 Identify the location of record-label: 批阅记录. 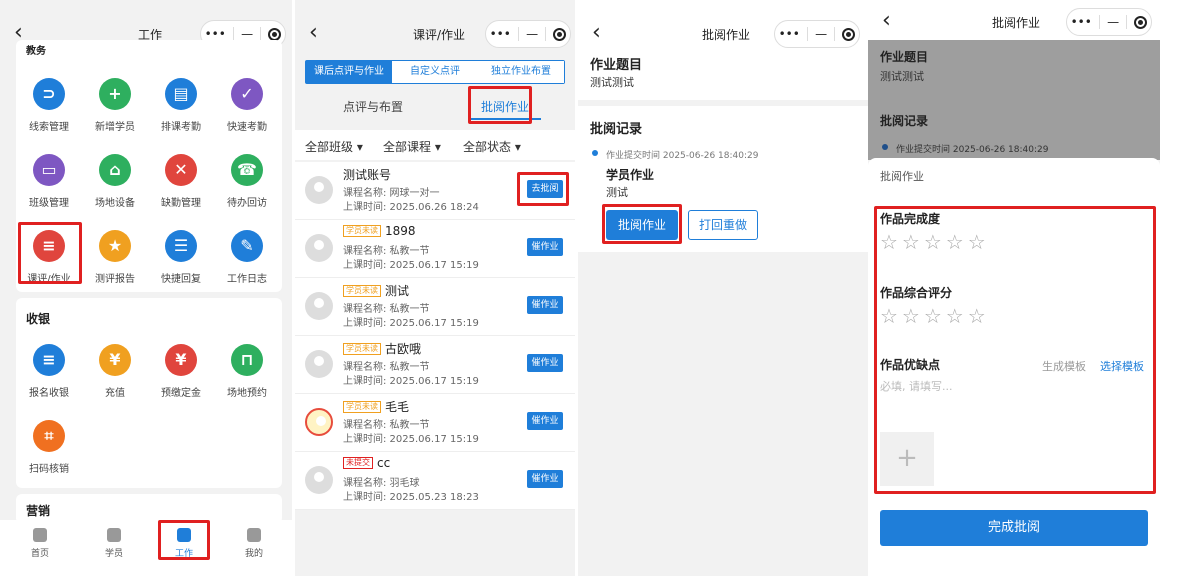
(904, 121).